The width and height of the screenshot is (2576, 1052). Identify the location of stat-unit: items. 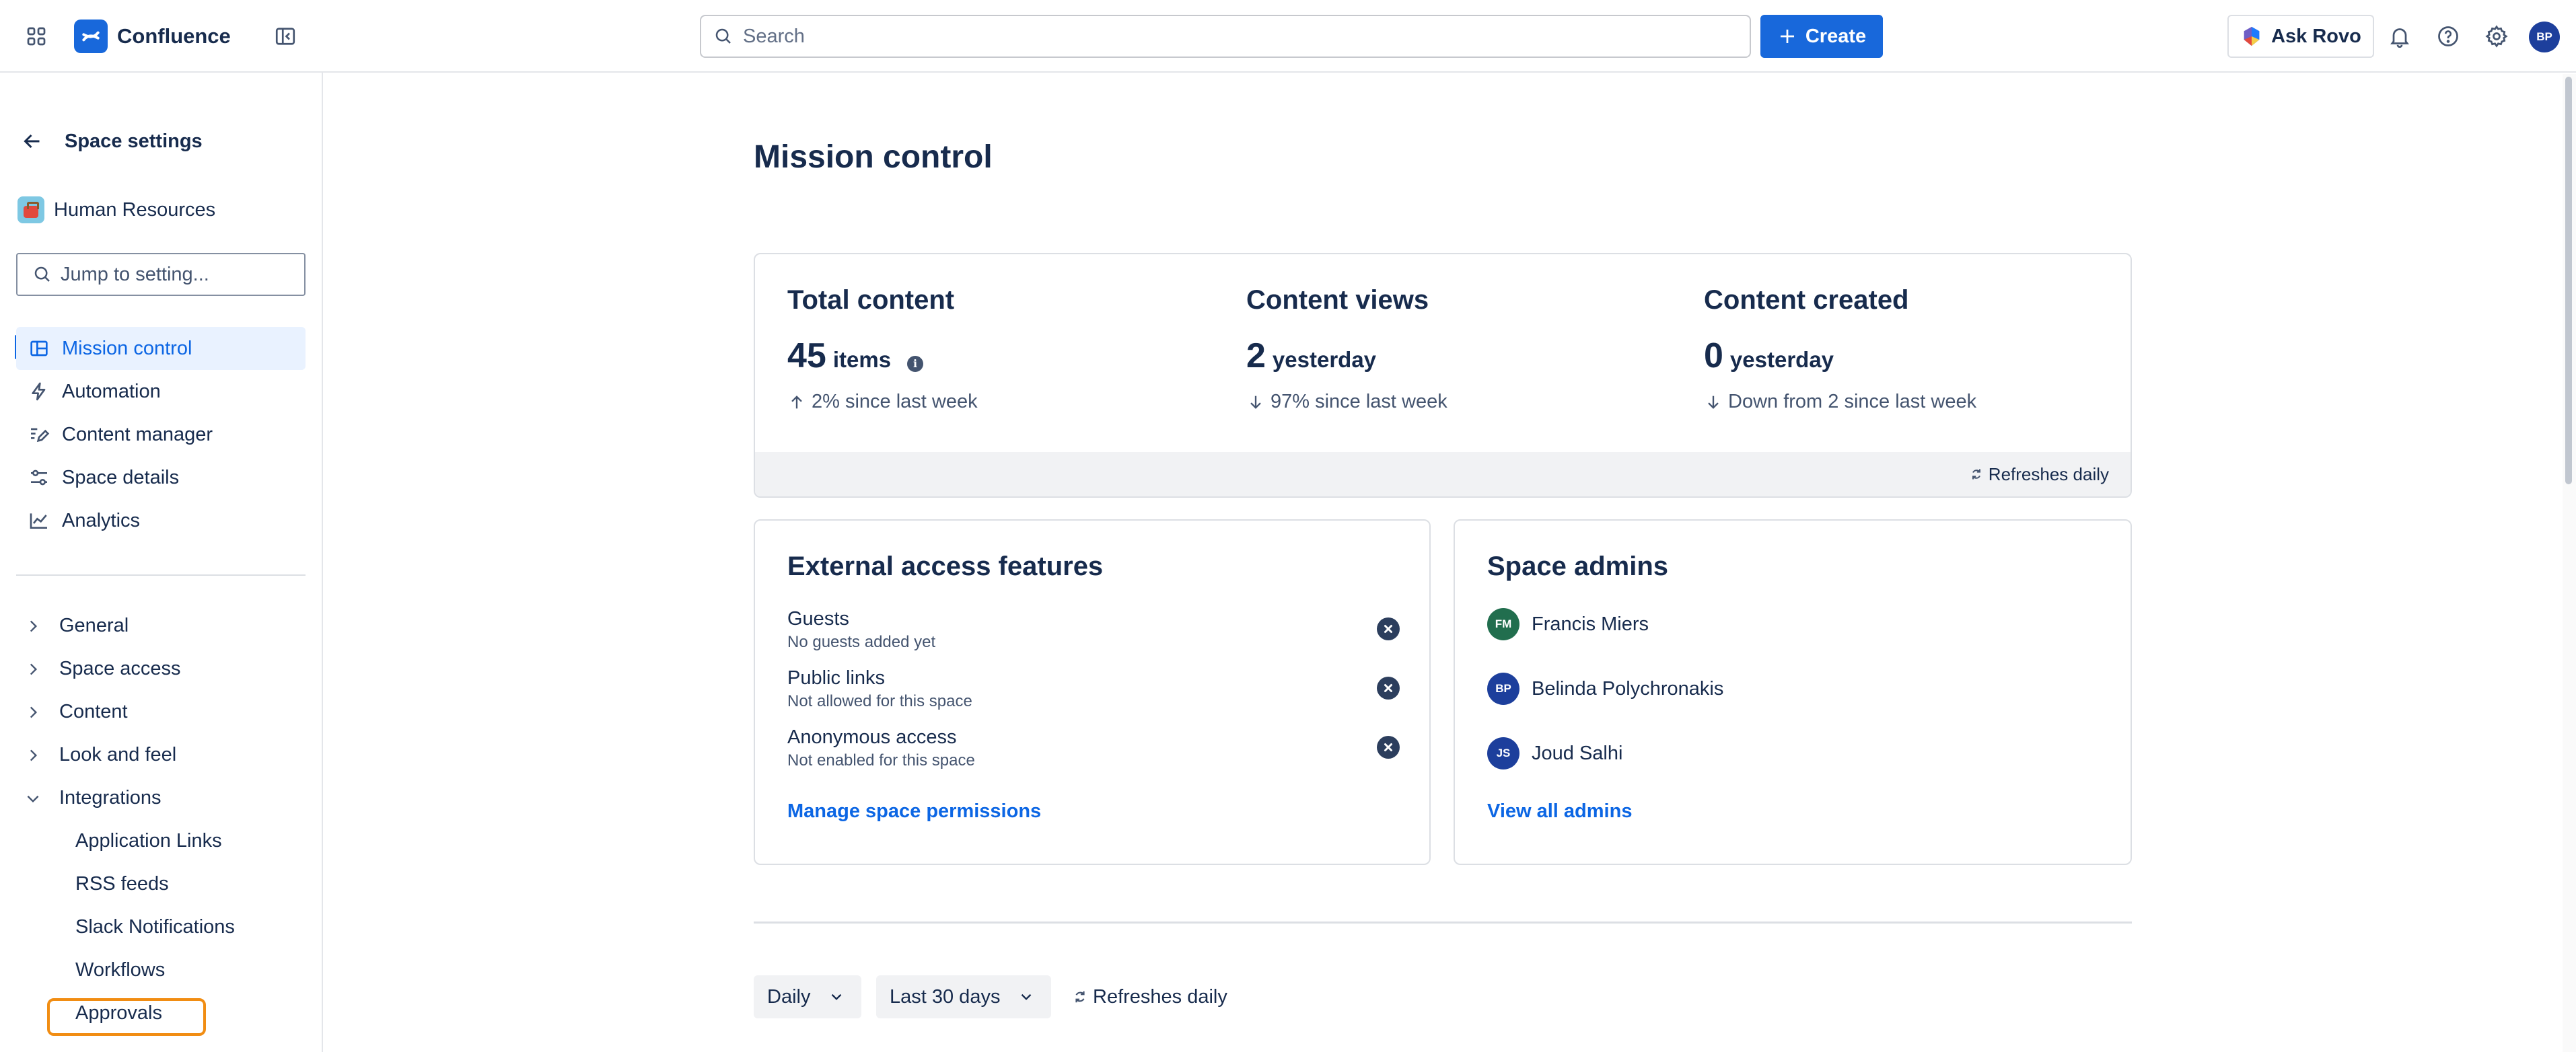
(862, 359).